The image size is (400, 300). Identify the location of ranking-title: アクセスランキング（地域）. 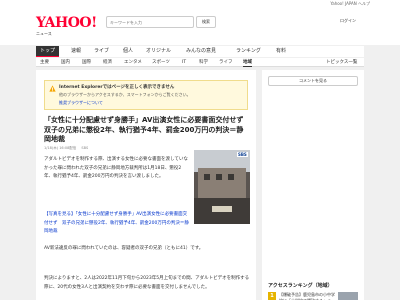
(300, 286).